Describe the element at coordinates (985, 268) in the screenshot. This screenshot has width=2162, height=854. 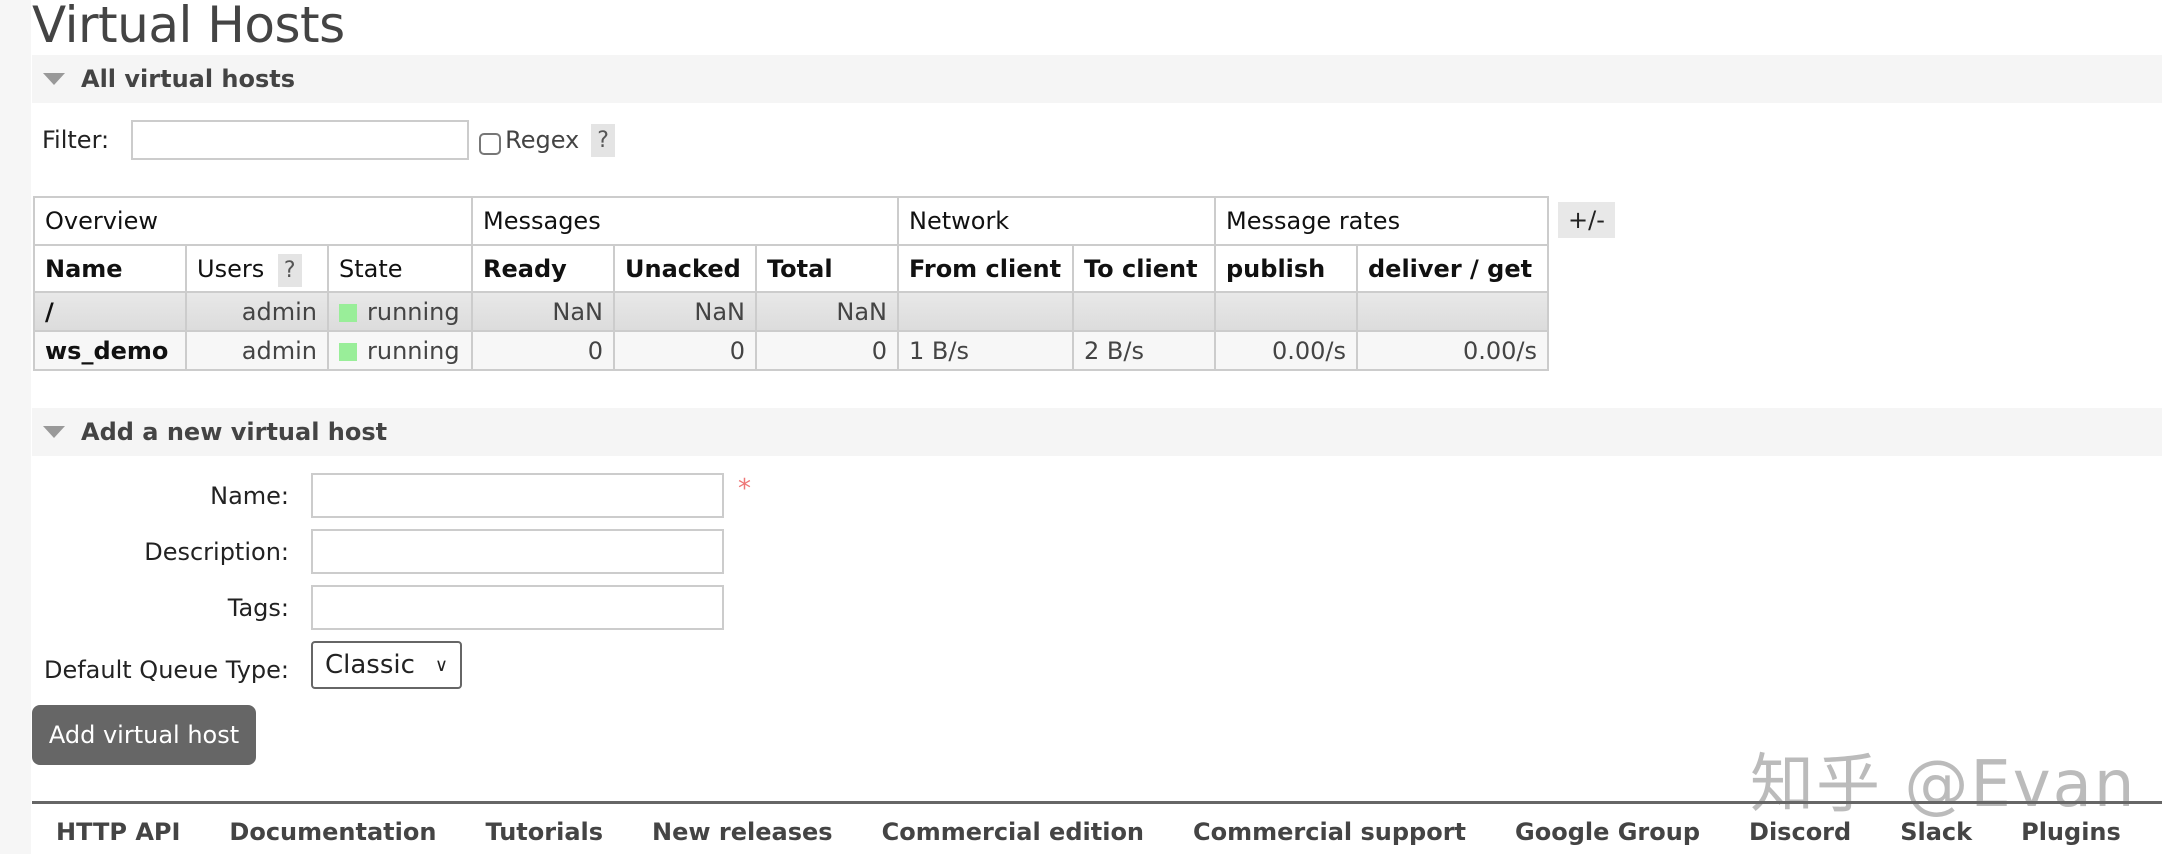
I see `col-from-client: From client` at that location.